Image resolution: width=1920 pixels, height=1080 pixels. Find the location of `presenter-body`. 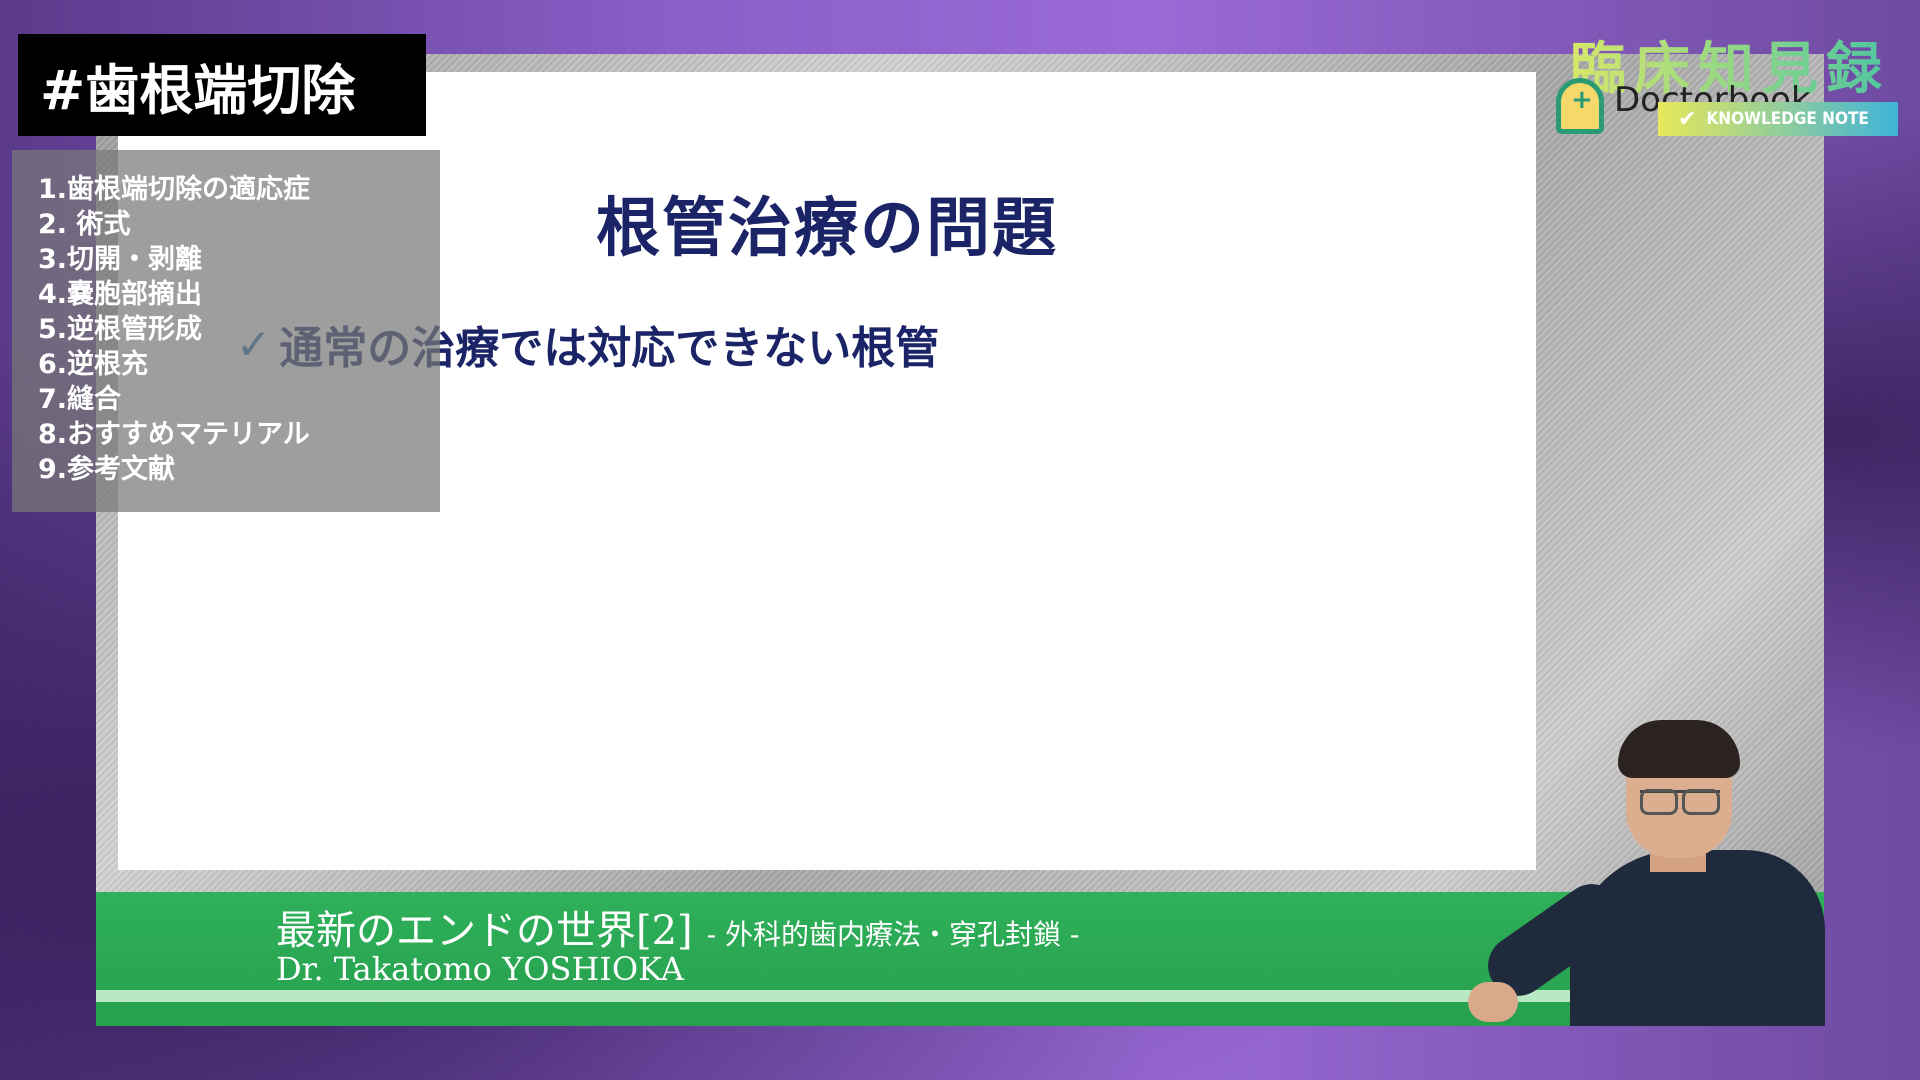

presenter-body is located at coordinates (1697, 938).